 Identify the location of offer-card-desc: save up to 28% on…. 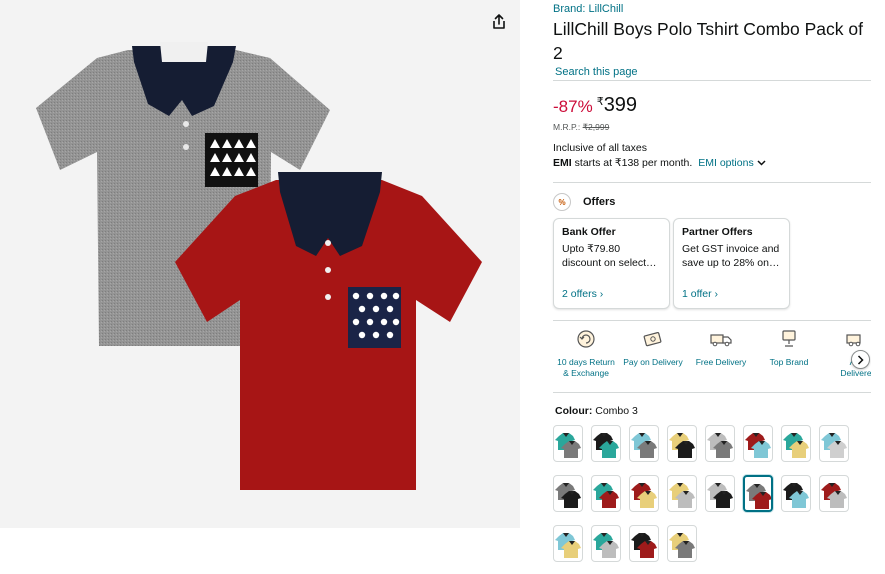
(731, 263).